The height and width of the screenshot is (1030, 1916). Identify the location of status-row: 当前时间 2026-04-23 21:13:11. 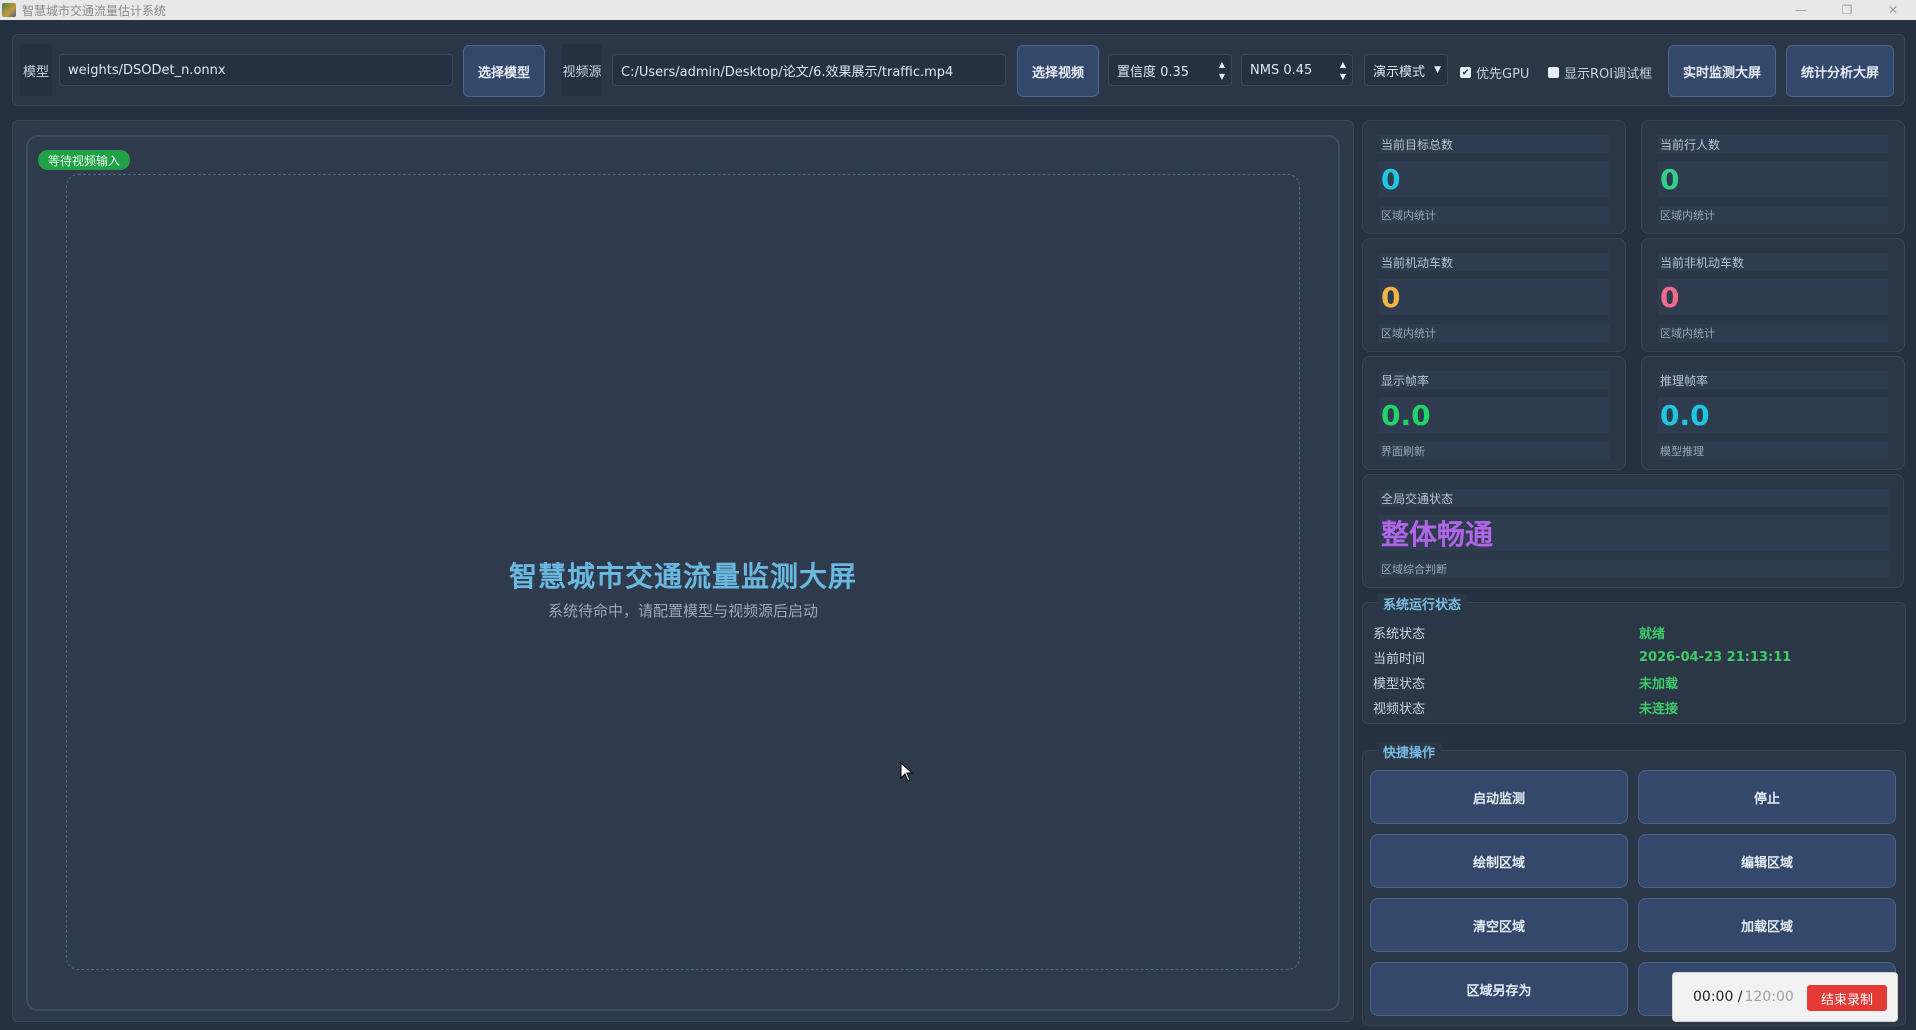
(1633, 657).